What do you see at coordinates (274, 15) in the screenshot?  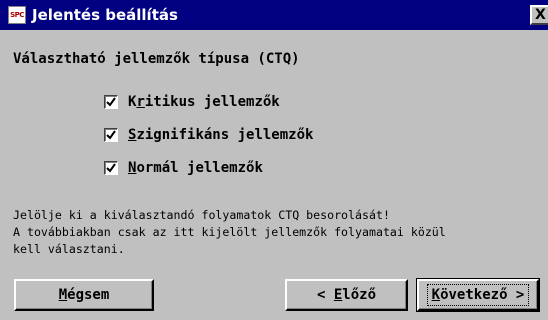 I see `title-bar: SPC Jelentés beállítás` at bounding box center [274, 15].